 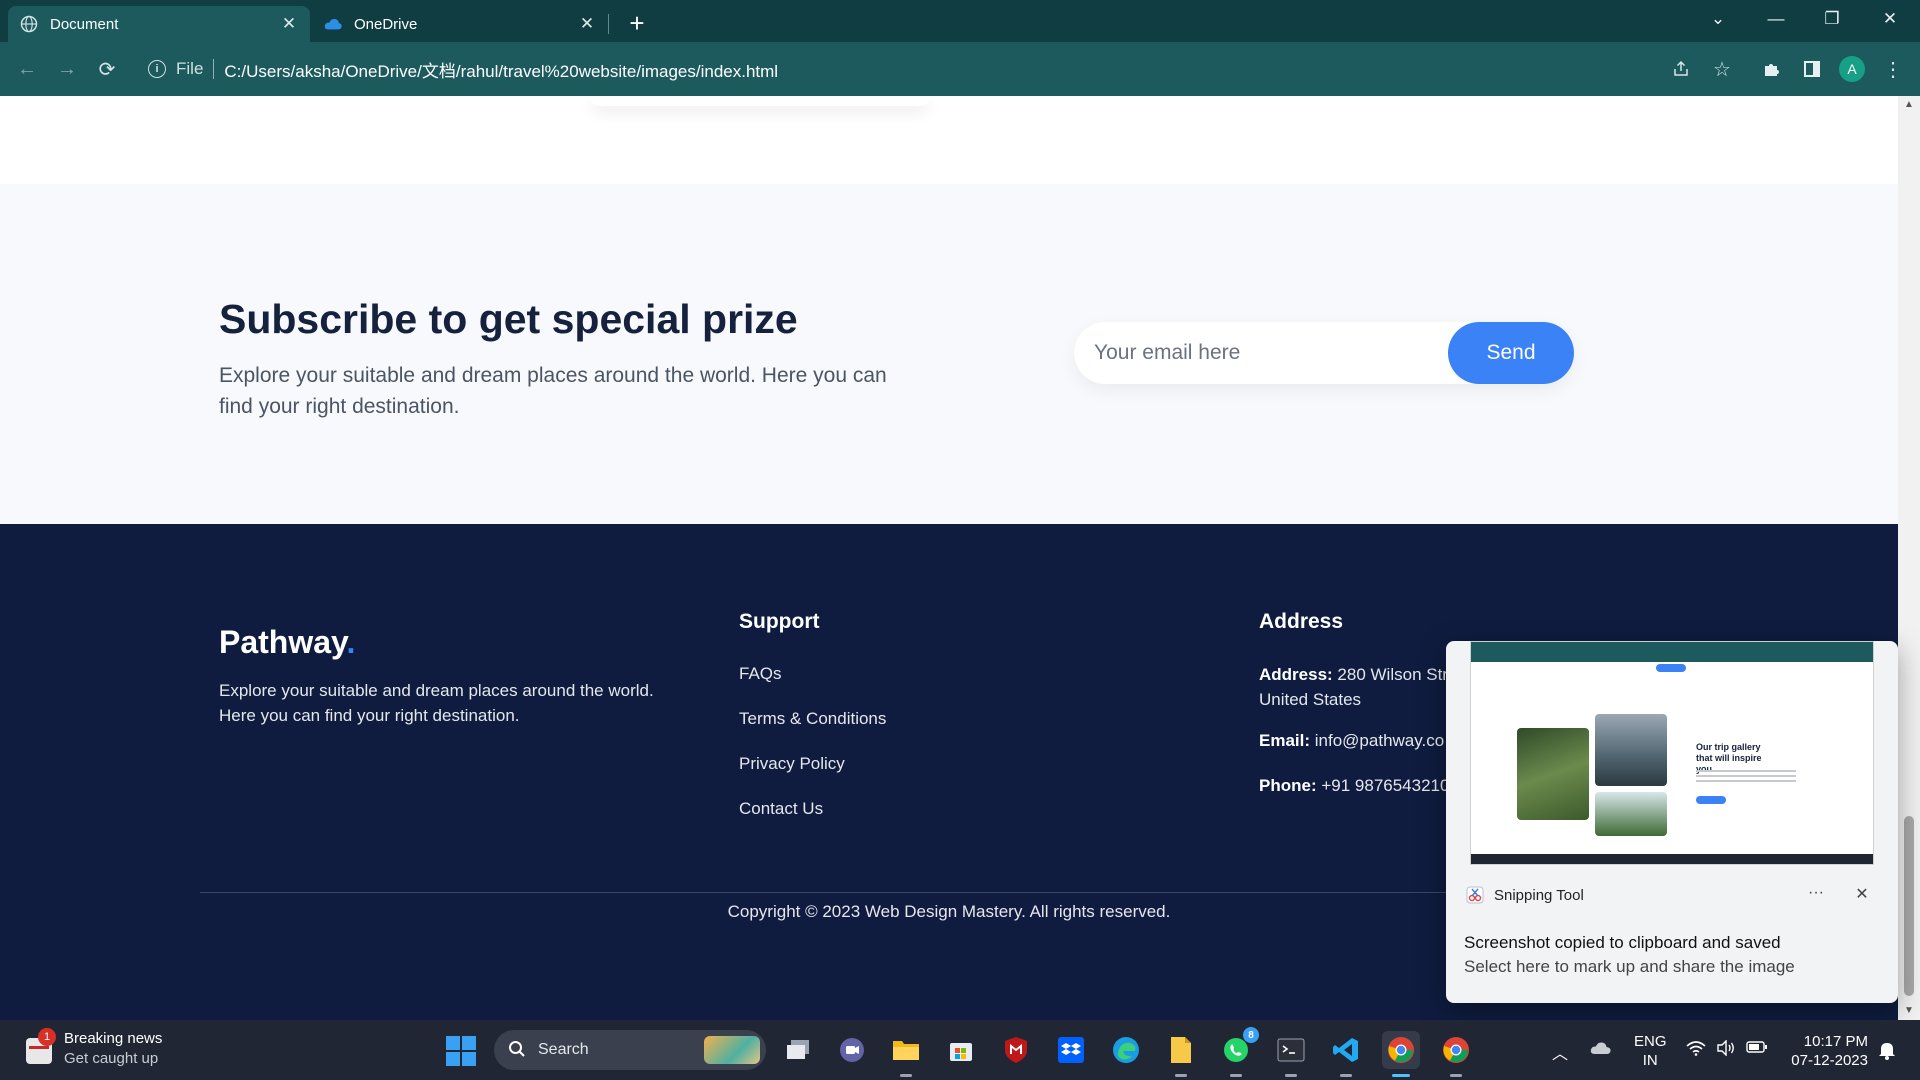 I want to click on scrollbar-thumb, so click(x=1909, y=906).